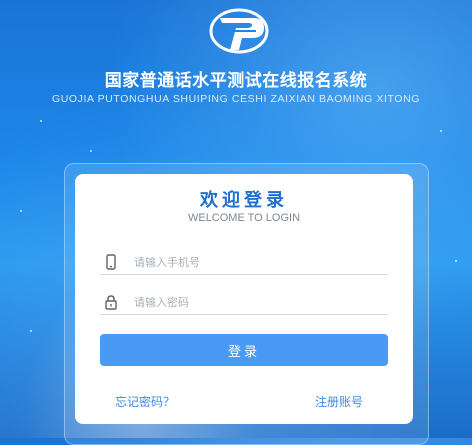  Describe the element at coordinates (145, 401) in the screenshot. I see `forgot-password-link: 忘记密码？` at that location.